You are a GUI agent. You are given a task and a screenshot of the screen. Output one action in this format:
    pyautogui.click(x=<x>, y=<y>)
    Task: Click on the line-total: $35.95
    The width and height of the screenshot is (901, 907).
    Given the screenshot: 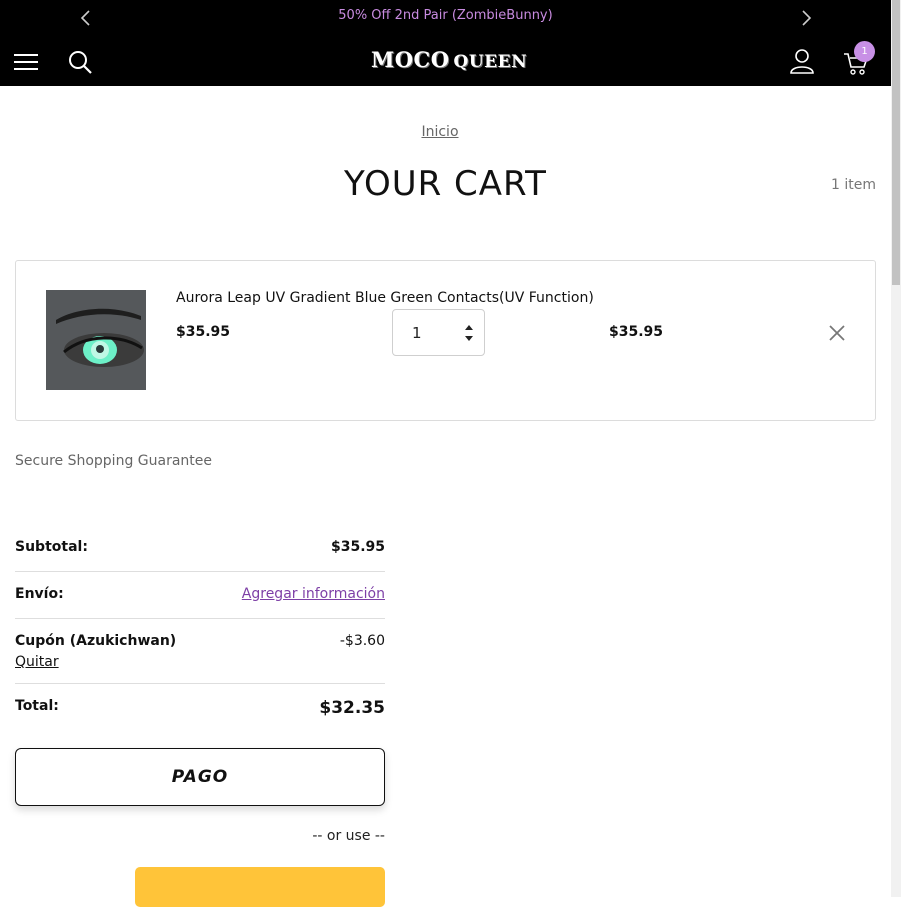 What is the action you would take?
    pyautogui.click(x=636, y=332)
    